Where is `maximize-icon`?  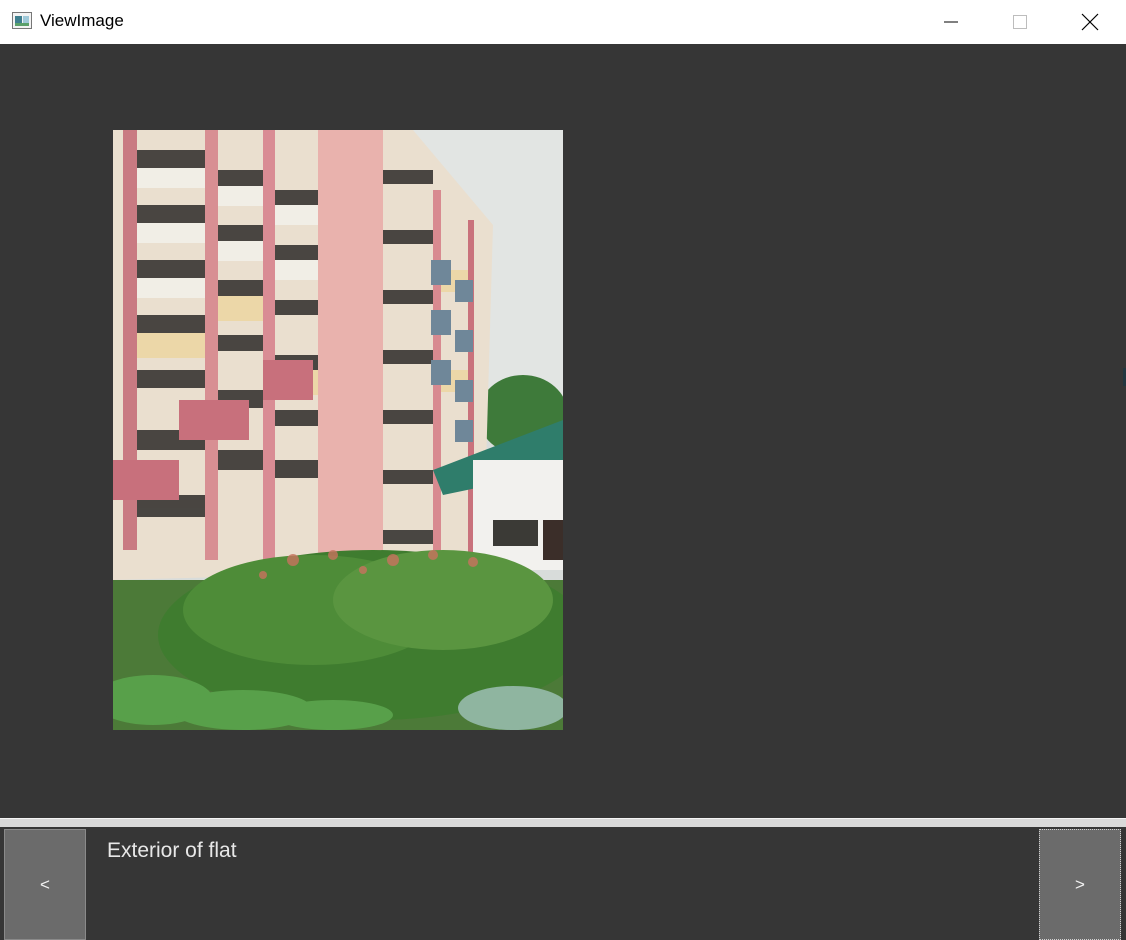
maximize-icon is located at coordinates (1020, 22).